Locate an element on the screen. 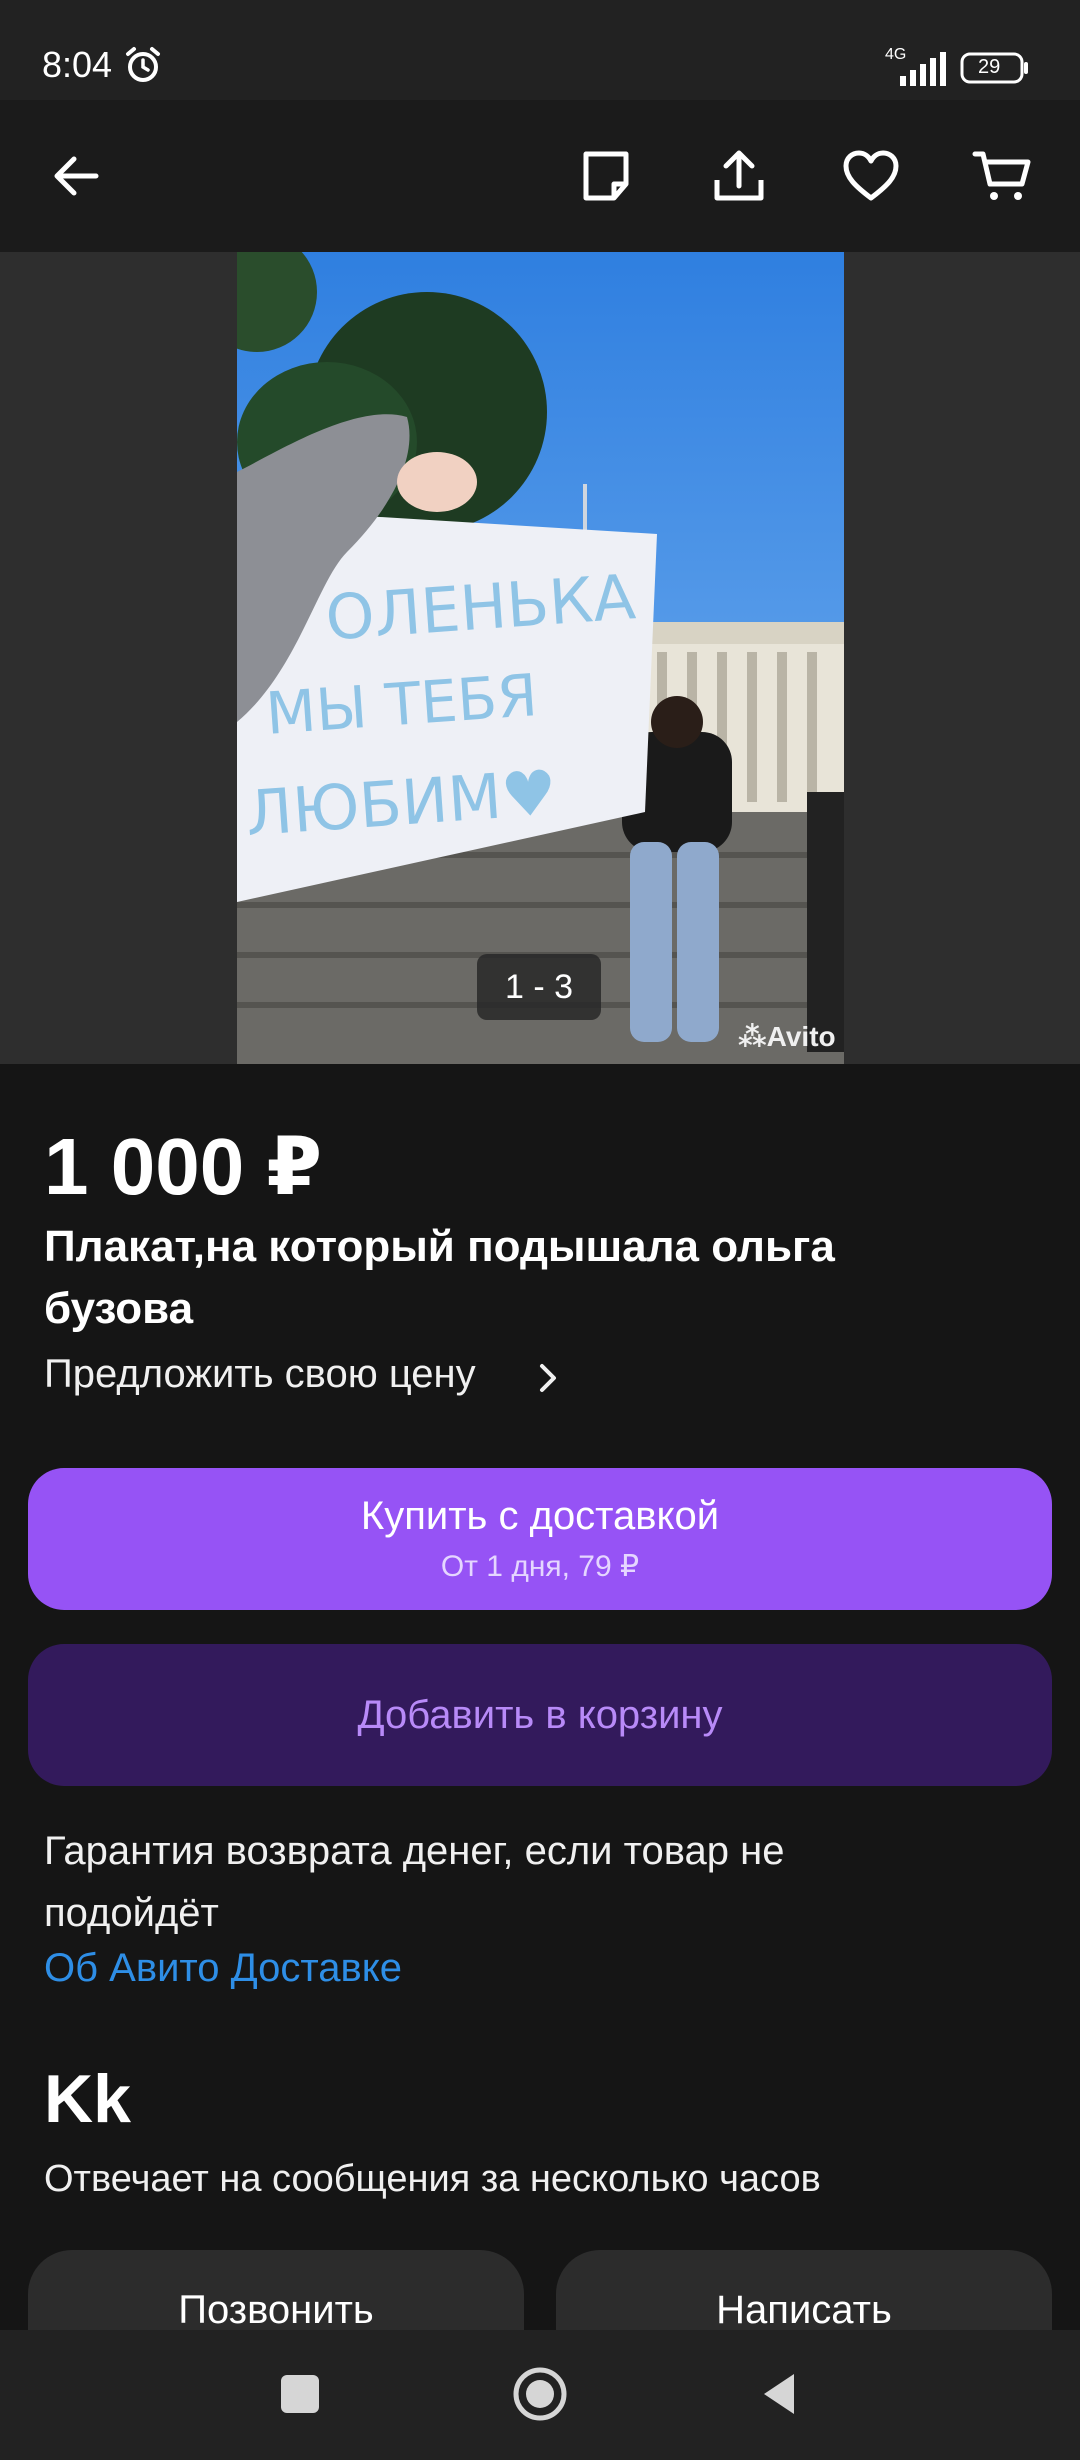  seller-name: Kk is located at coordinates (87, 2099).